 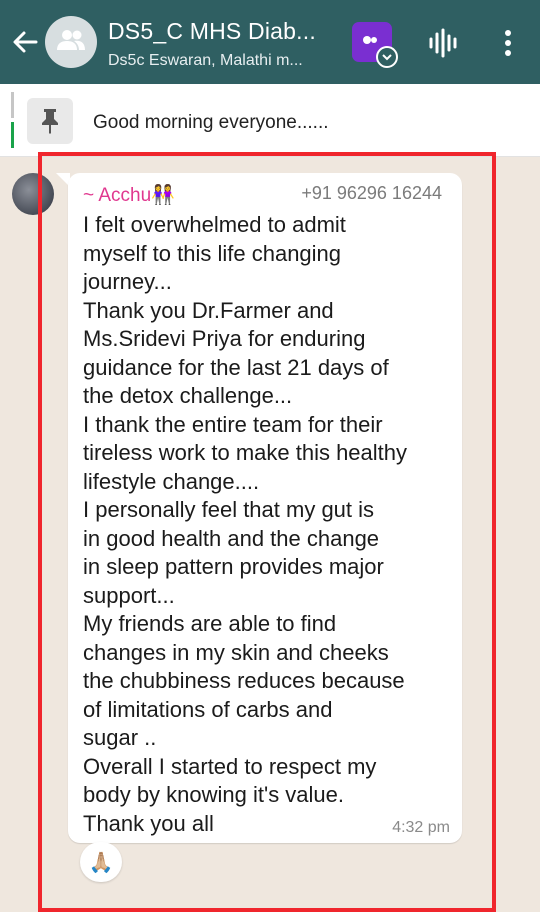 I want to click on message-line: Thank you Dr.Farmer and, so click(x=208, y=310).